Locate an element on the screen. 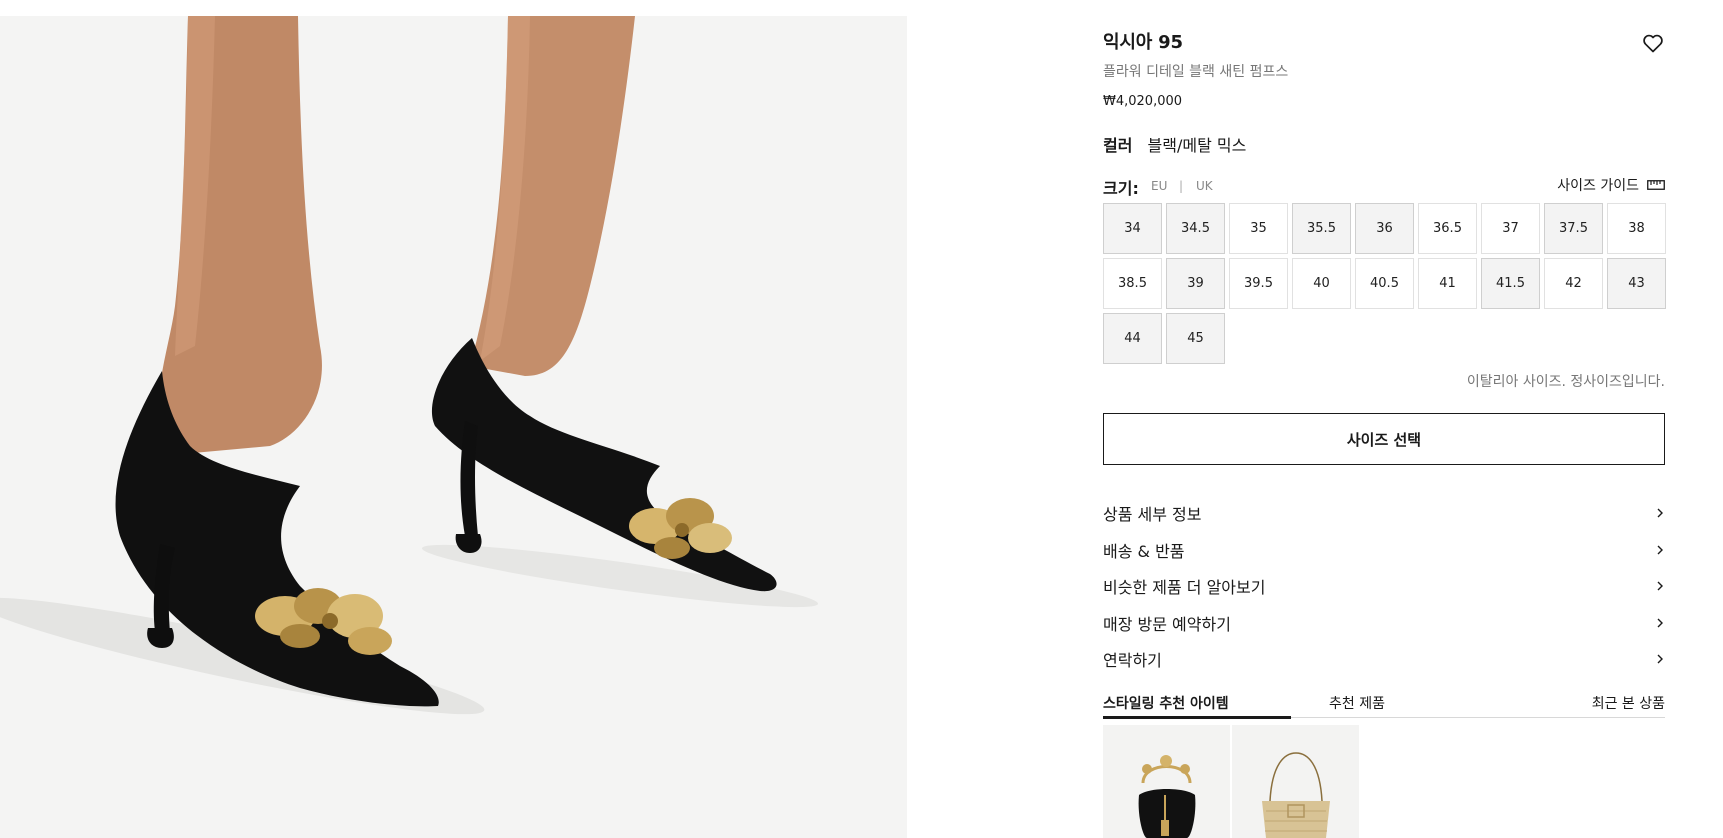 This screenshot has width=1723, height=838. size-option: 38.5 is located at coordinates (1132, 283).